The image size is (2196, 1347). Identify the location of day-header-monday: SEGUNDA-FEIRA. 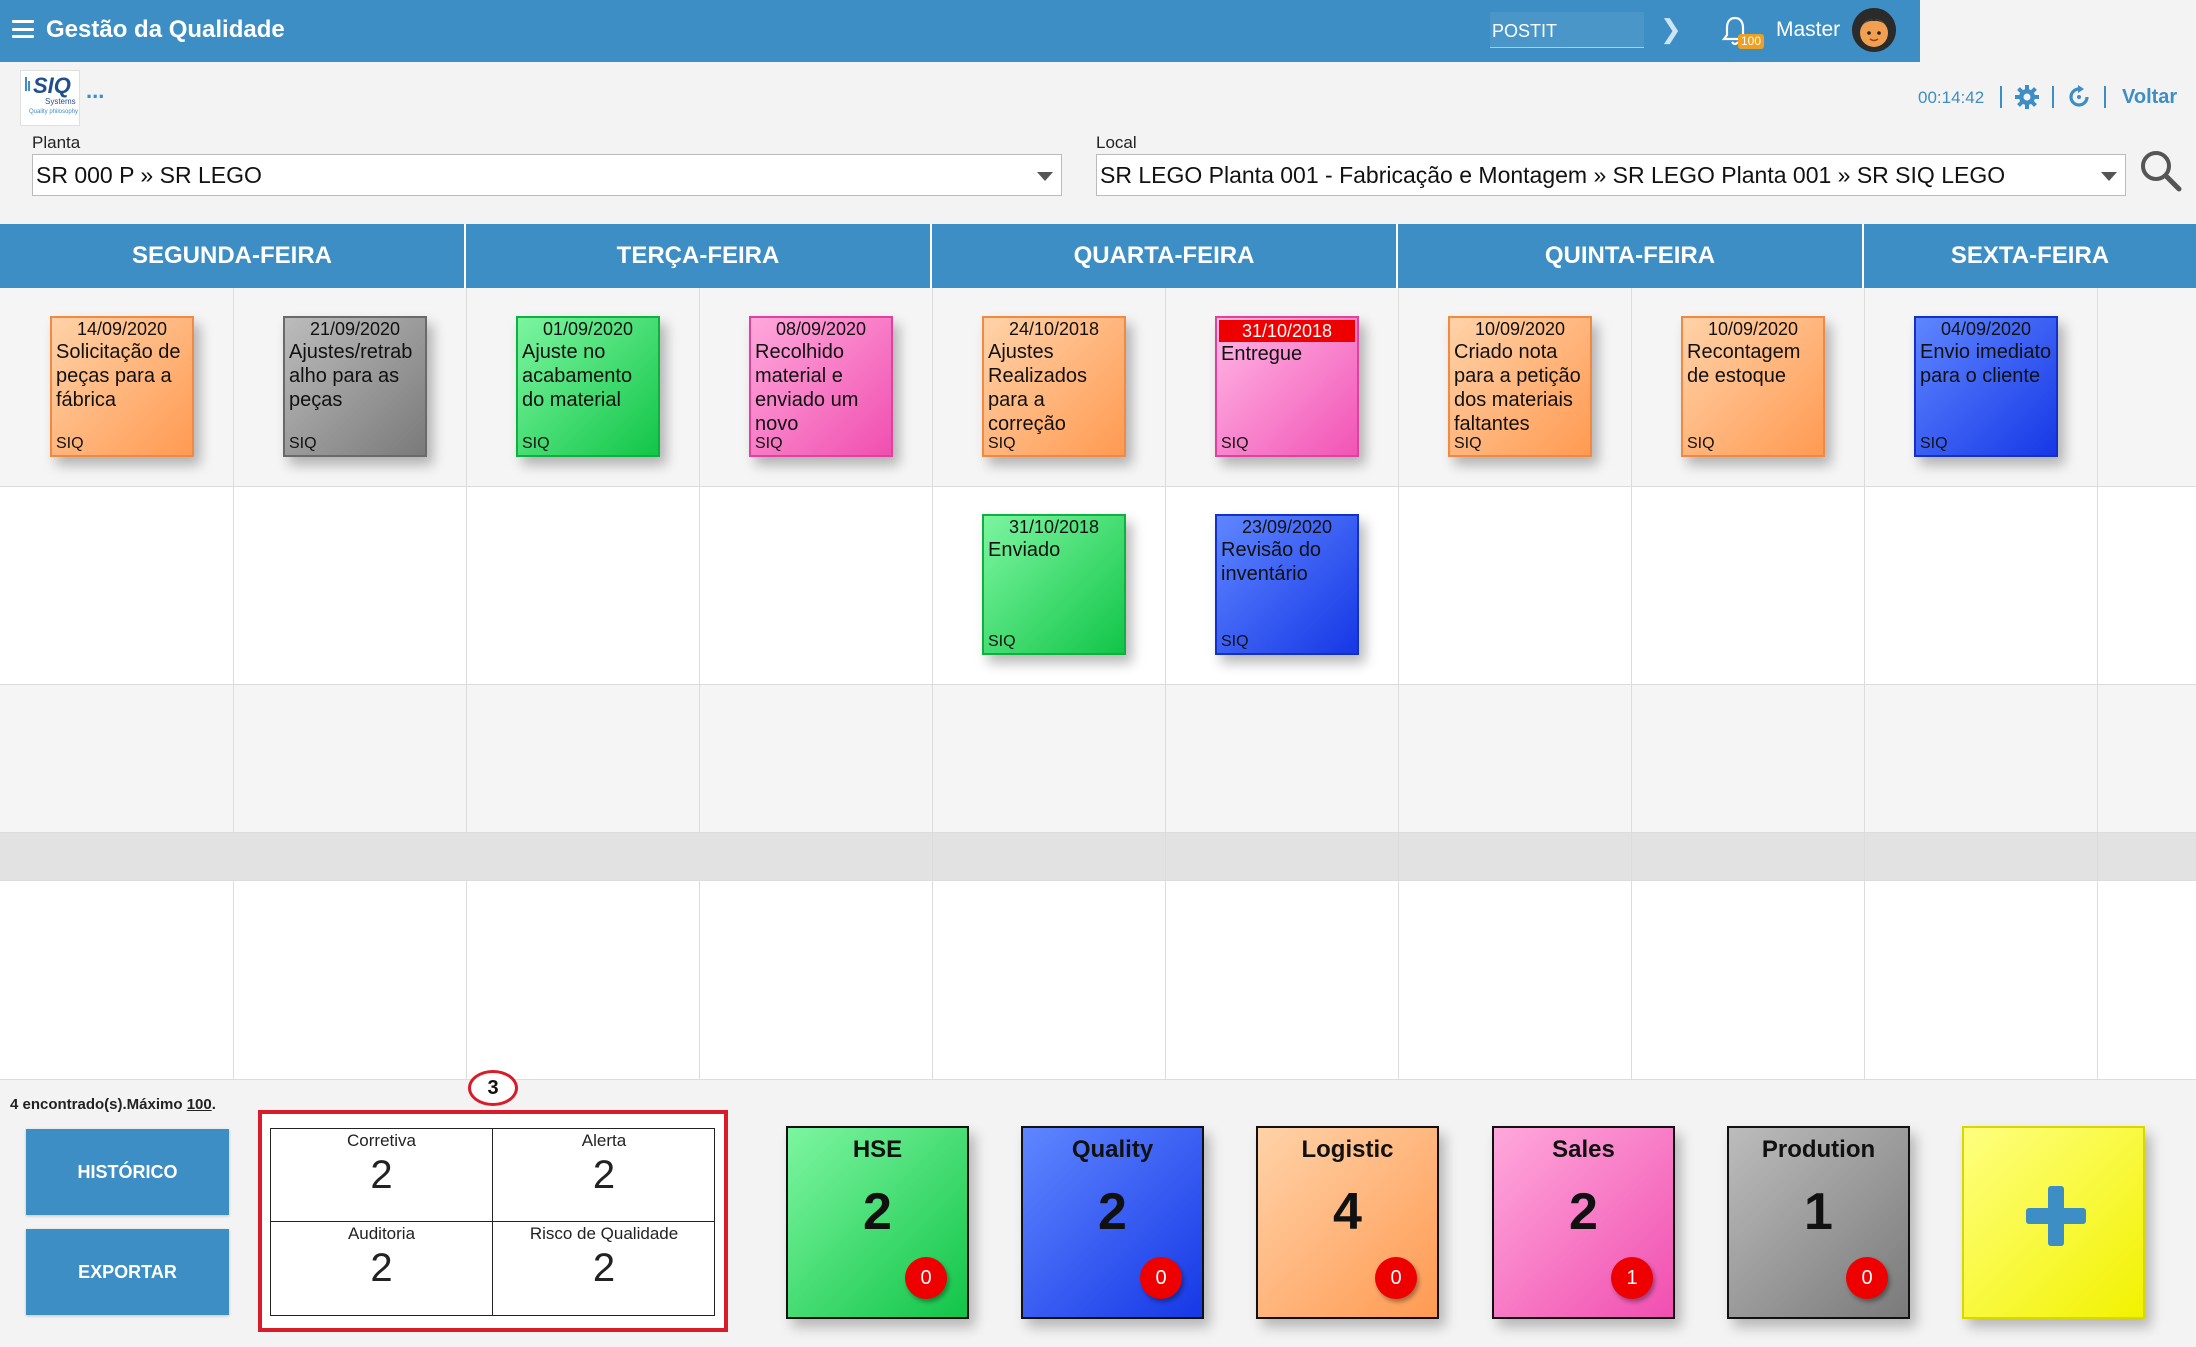
(233, 256).